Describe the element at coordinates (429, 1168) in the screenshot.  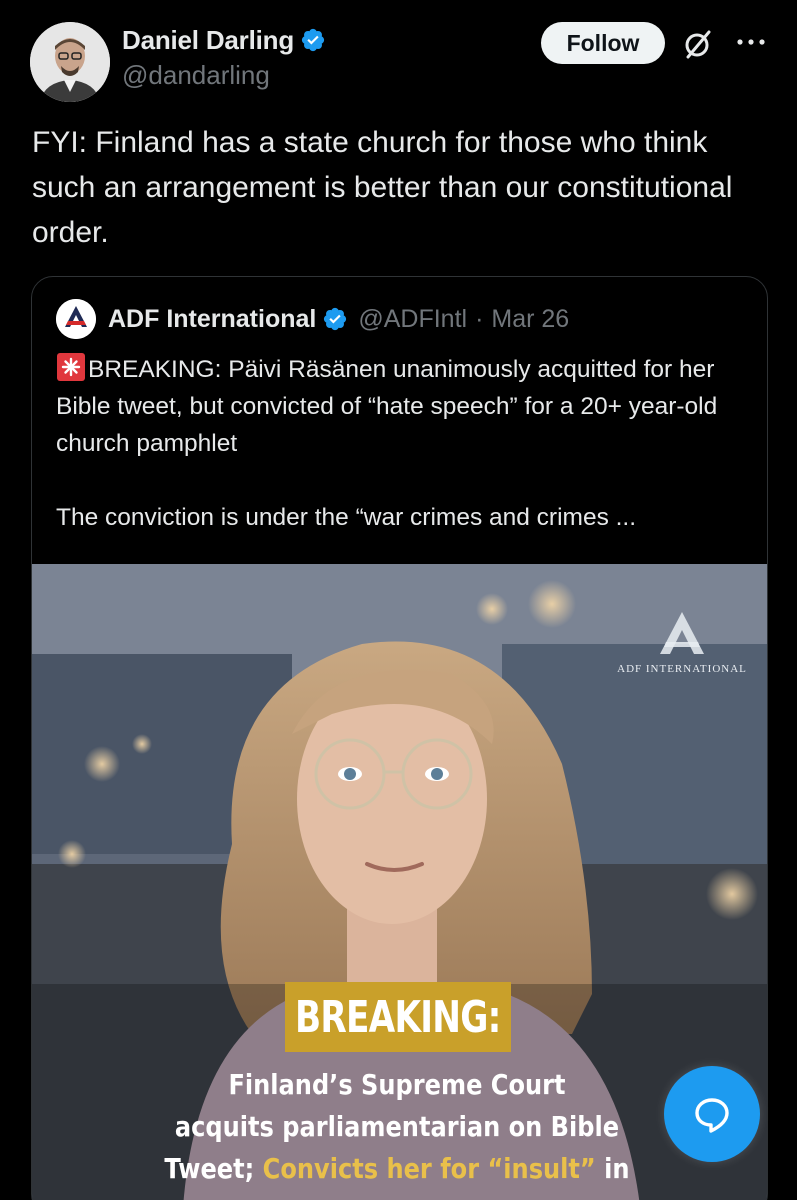
I see `headline-line-3b: Convicts her for “insult”` at that location.